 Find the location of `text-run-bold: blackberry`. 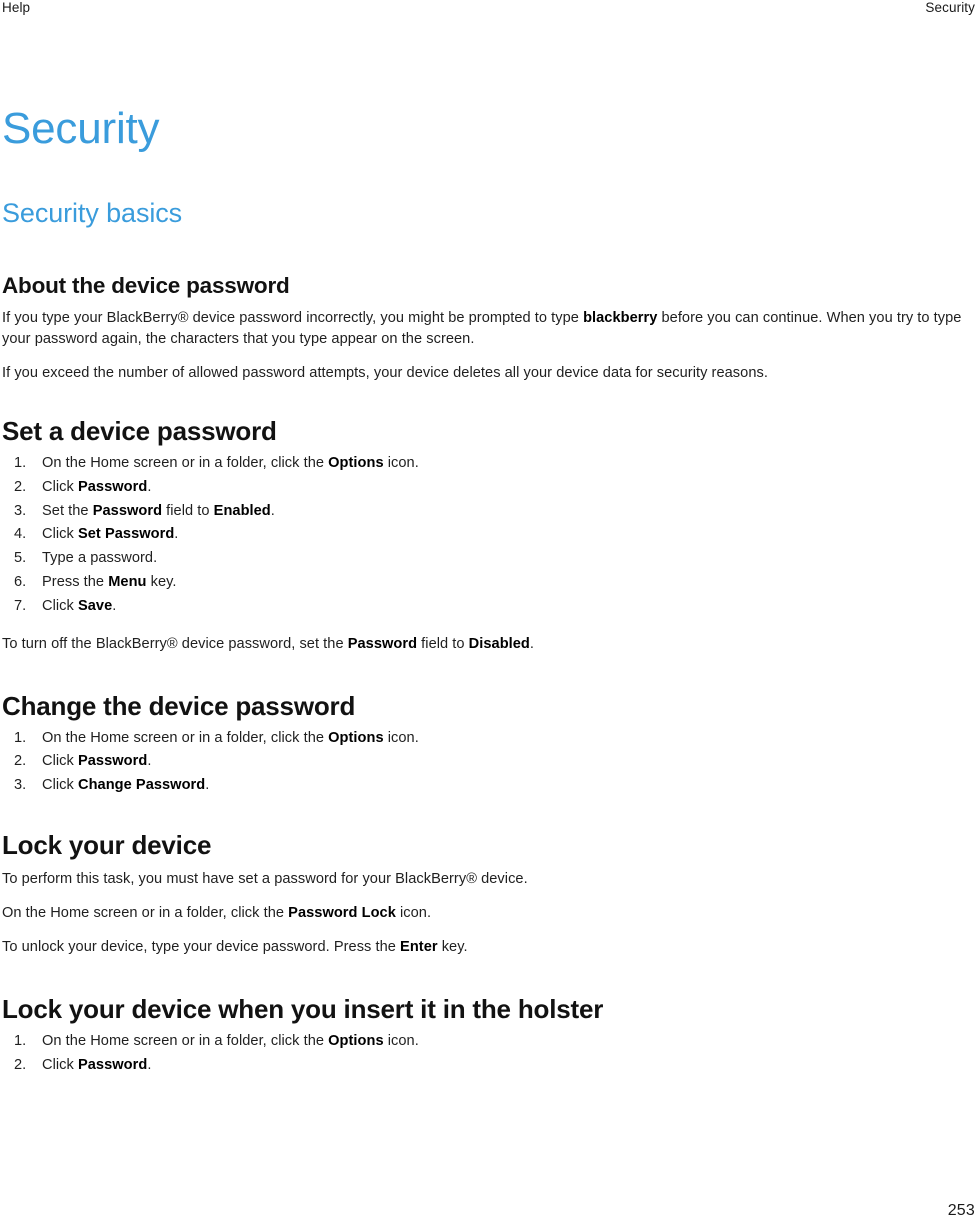

text-run-bold: blackberry is located at coordinates (620, 318).